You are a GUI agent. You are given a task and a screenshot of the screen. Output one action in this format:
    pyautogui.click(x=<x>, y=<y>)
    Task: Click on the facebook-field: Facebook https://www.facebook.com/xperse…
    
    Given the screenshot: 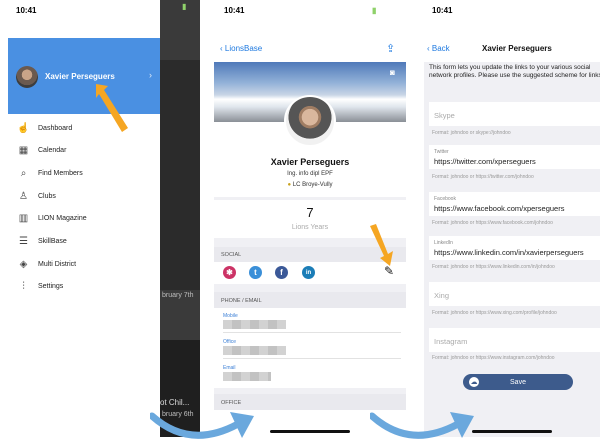 What is the action you would take?
    pyautogui.click(x=514, y=204)
    